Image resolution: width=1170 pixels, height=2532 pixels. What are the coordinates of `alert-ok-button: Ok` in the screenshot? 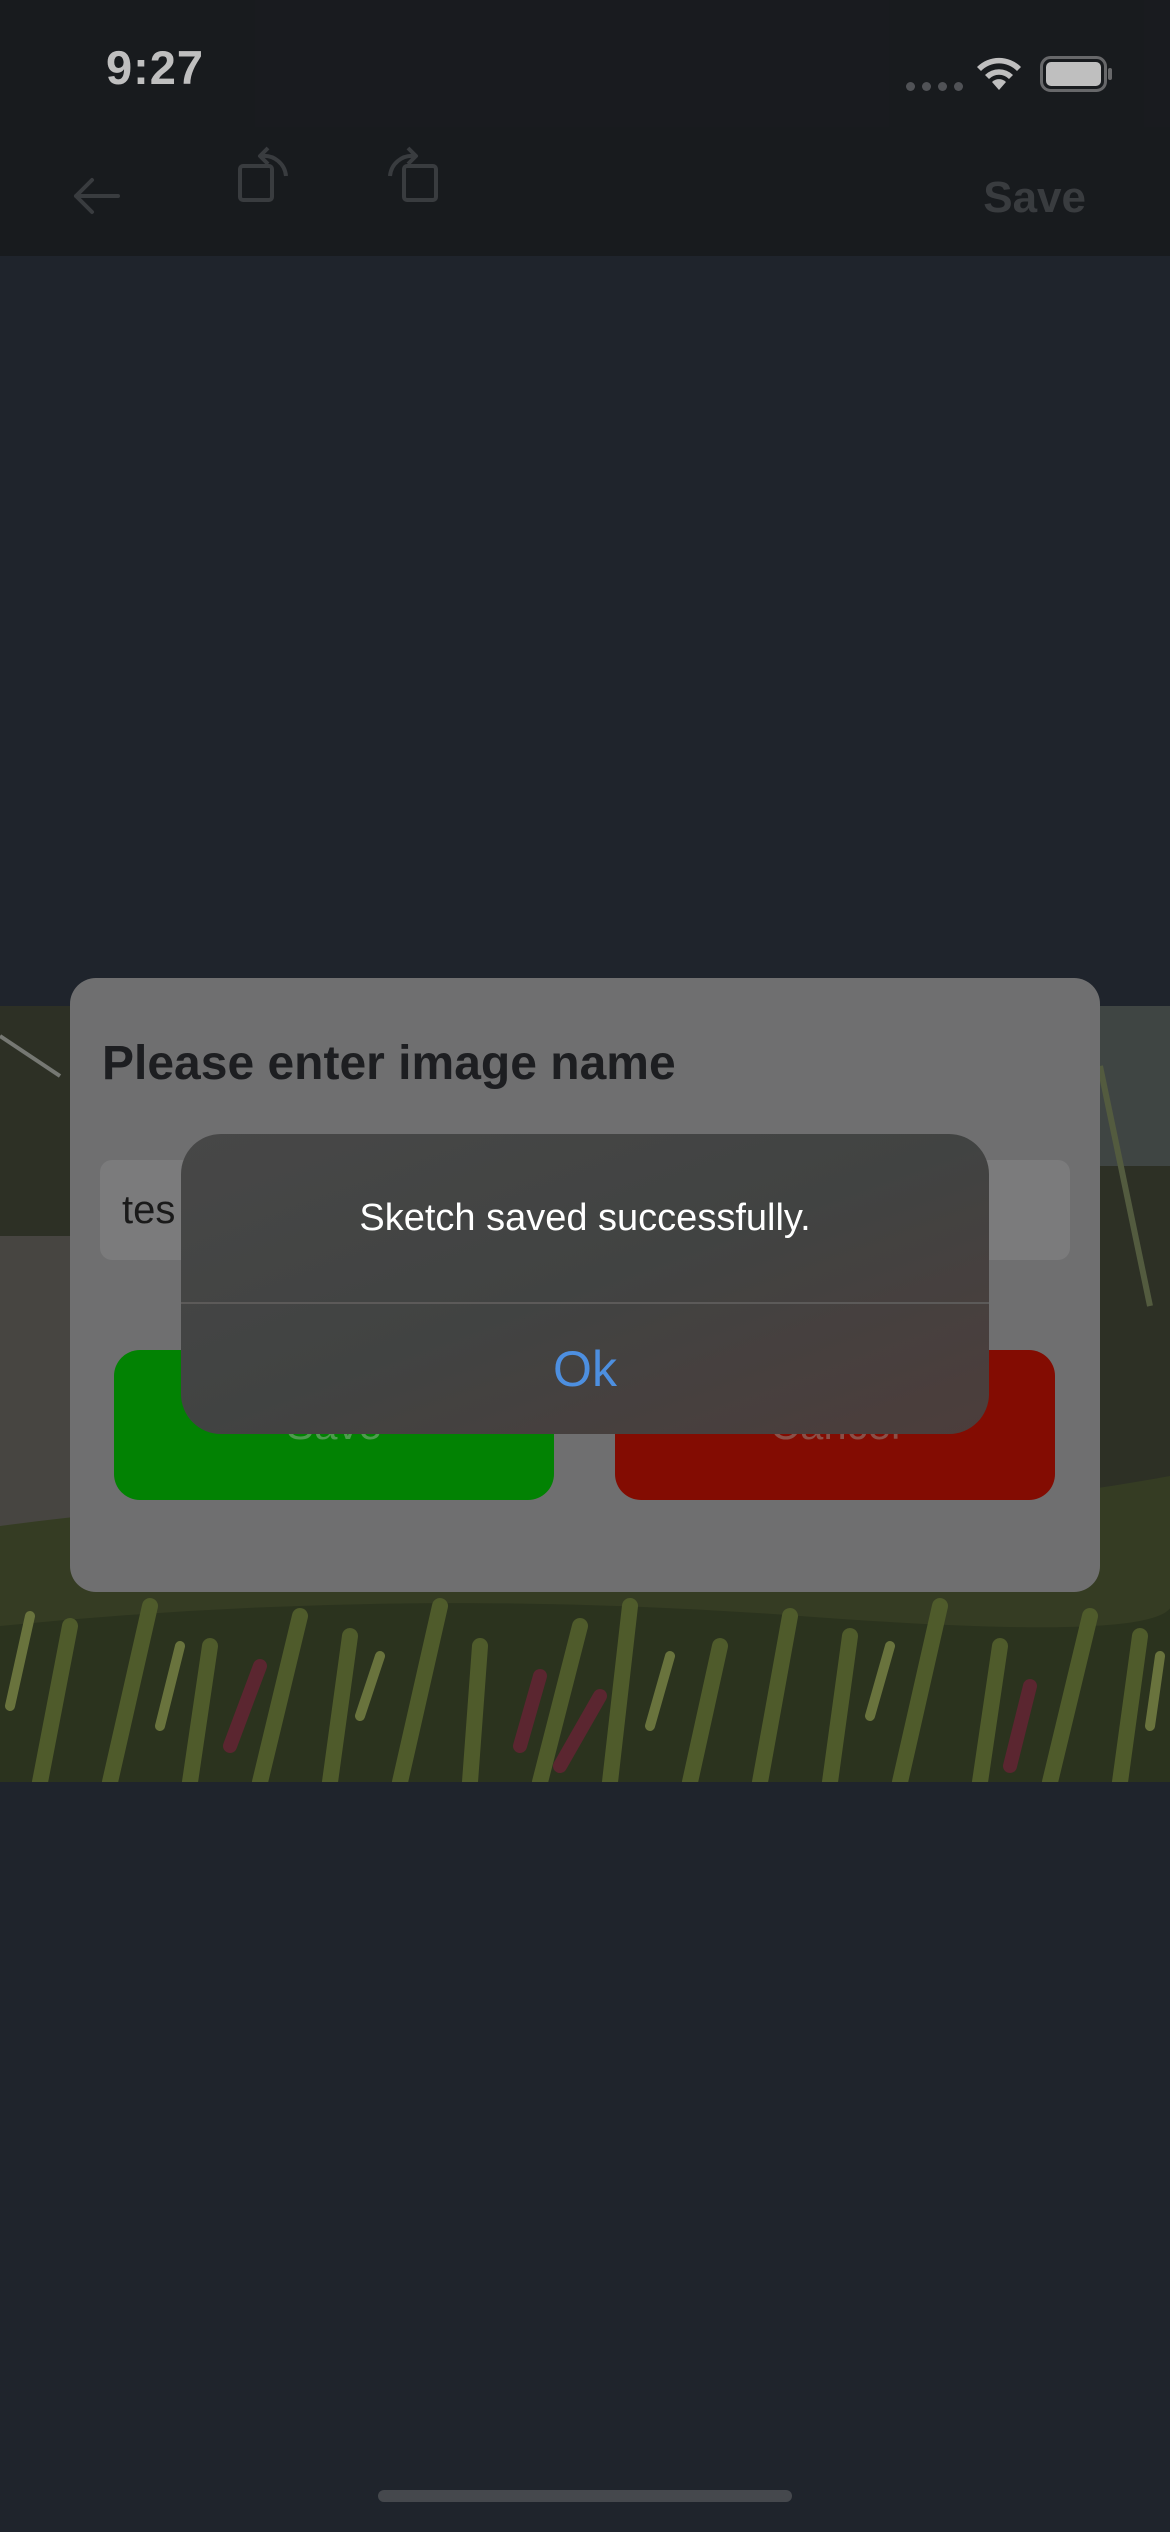 It's located at (585, 1369).